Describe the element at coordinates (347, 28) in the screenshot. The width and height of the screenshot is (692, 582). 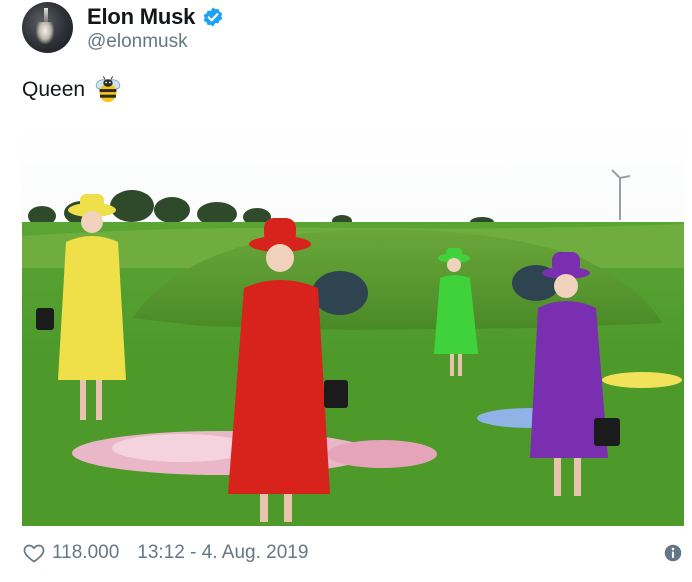
I see `tweet-header: Elon Musk @elonmusk` at that location.